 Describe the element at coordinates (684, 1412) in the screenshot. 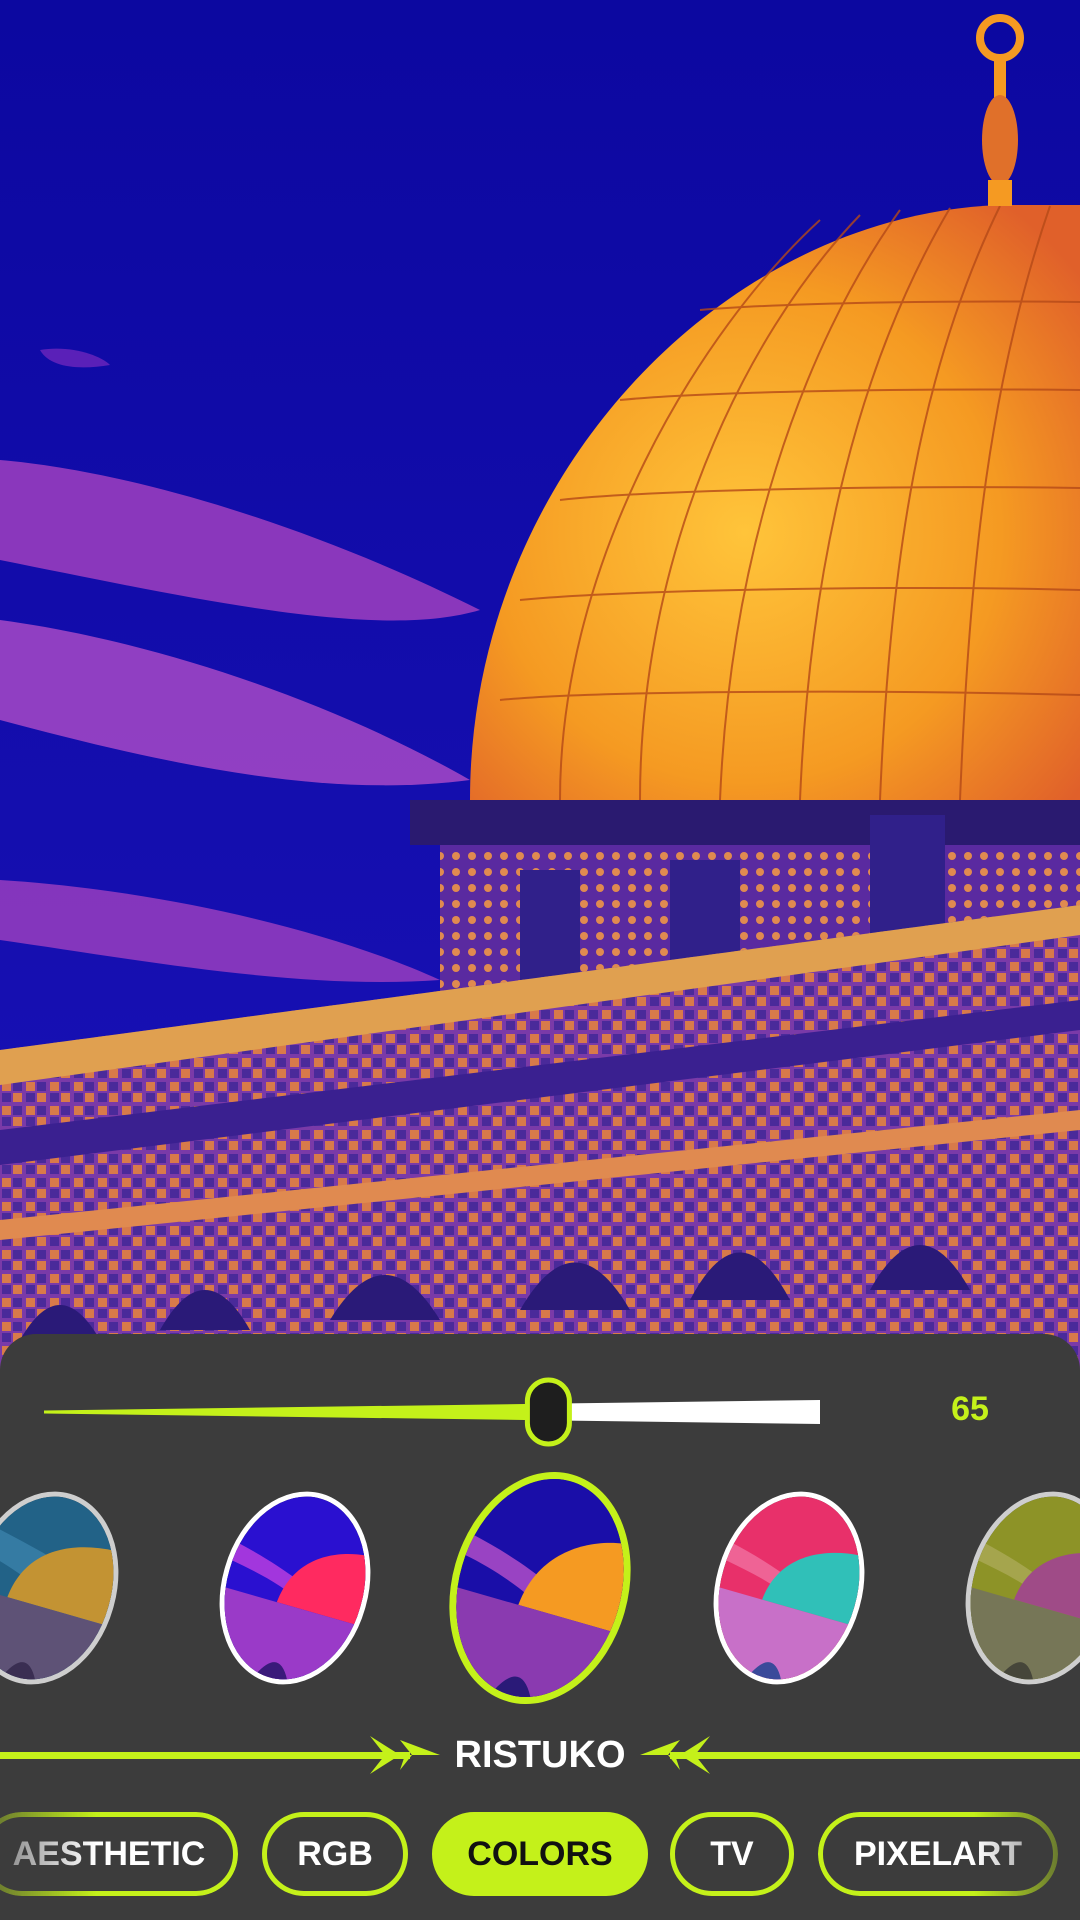

I see `slider-track-empty` at that location.